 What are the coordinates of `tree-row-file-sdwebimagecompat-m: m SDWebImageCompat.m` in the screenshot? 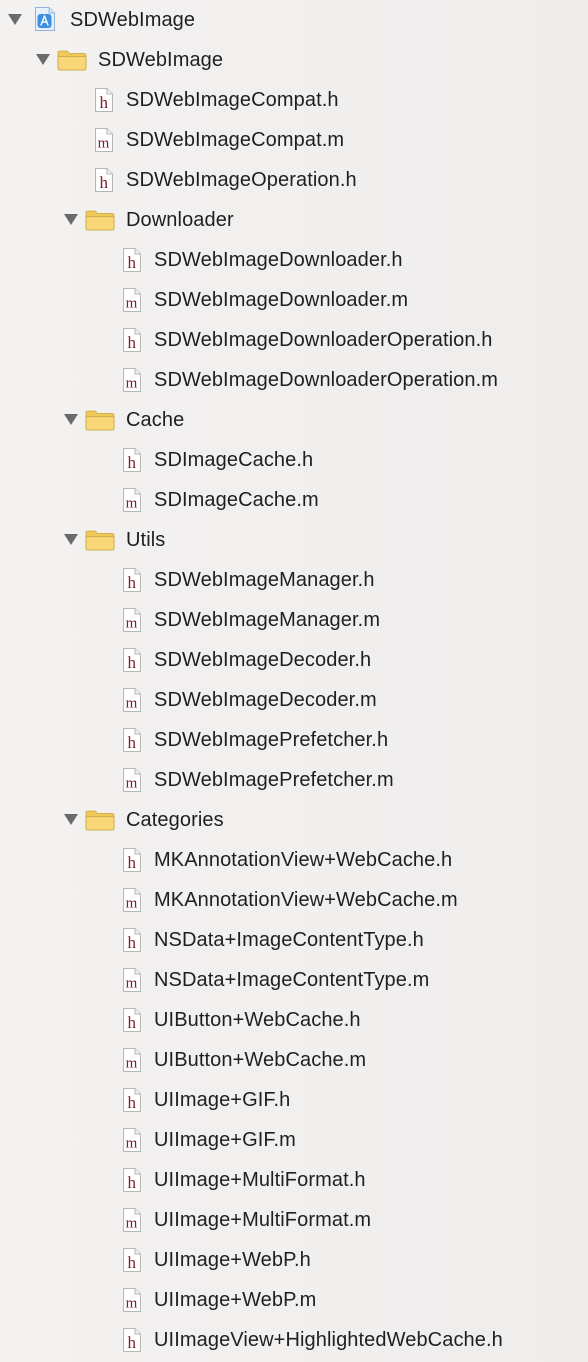 It's located at (294, 140).